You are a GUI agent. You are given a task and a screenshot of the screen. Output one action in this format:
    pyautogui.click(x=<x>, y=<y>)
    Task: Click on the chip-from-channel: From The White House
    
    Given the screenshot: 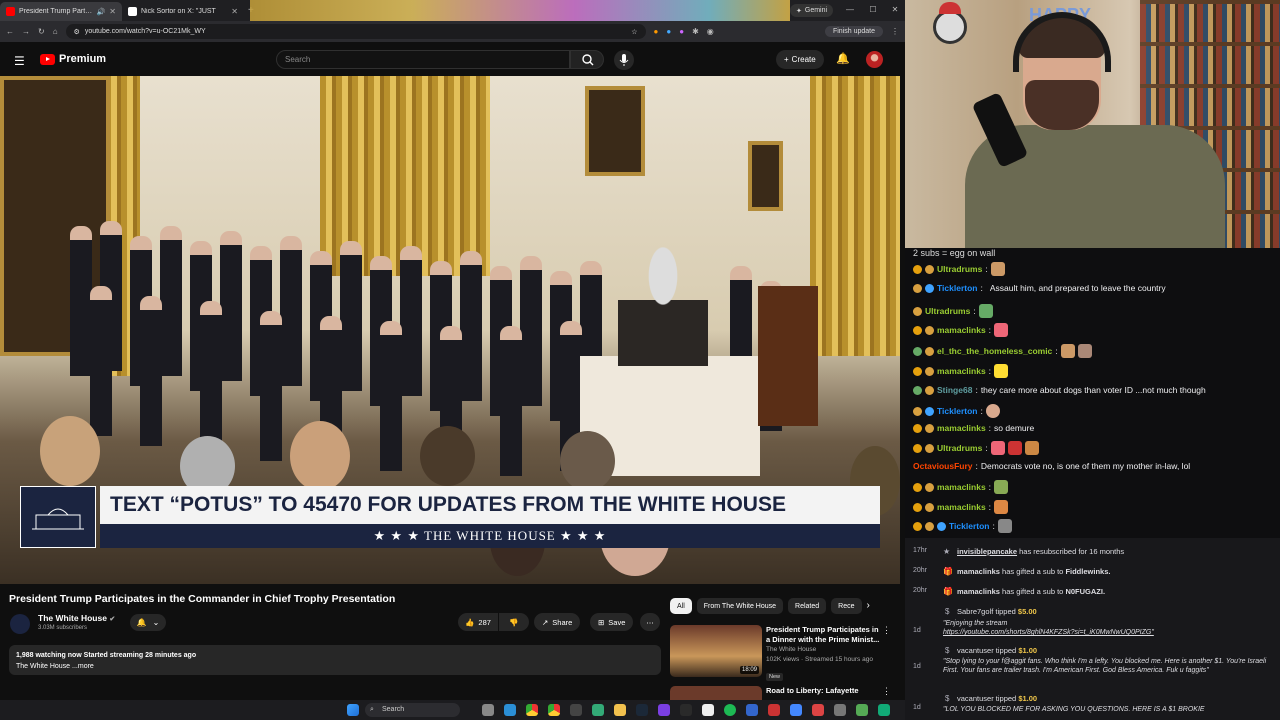 What is the action you would take?
    pyautogui.click(x=740, y=606)
    